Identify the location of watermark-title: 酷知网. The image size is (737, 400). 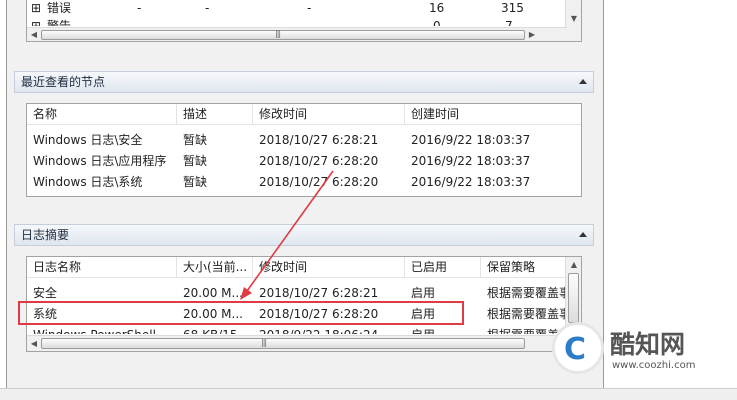
(648, 344).